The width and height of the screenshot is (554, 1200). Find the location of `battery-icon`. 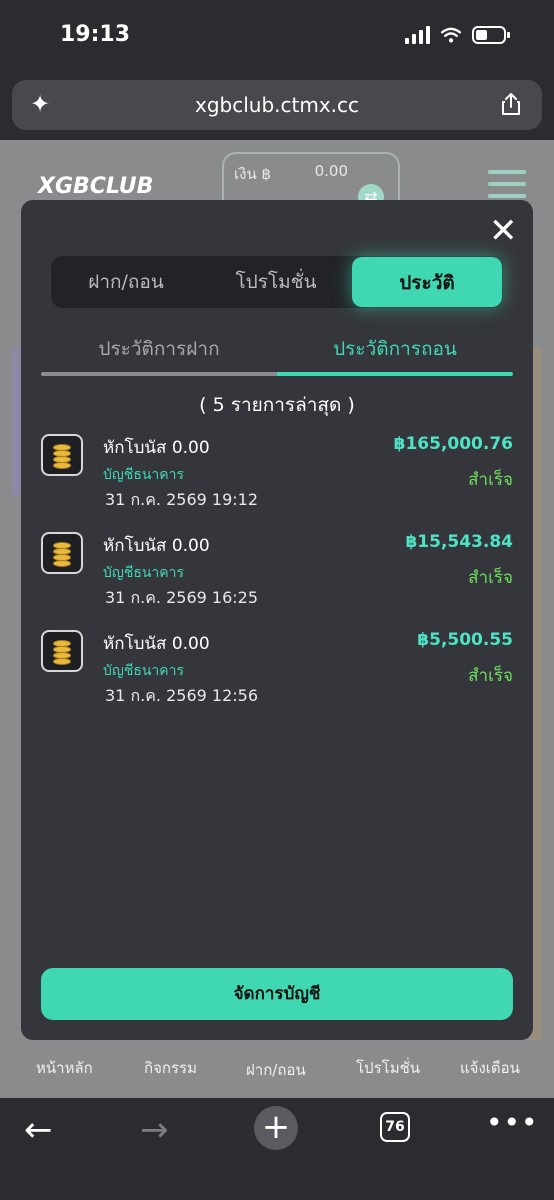

battery-icon is located at coordinates (491, 35).